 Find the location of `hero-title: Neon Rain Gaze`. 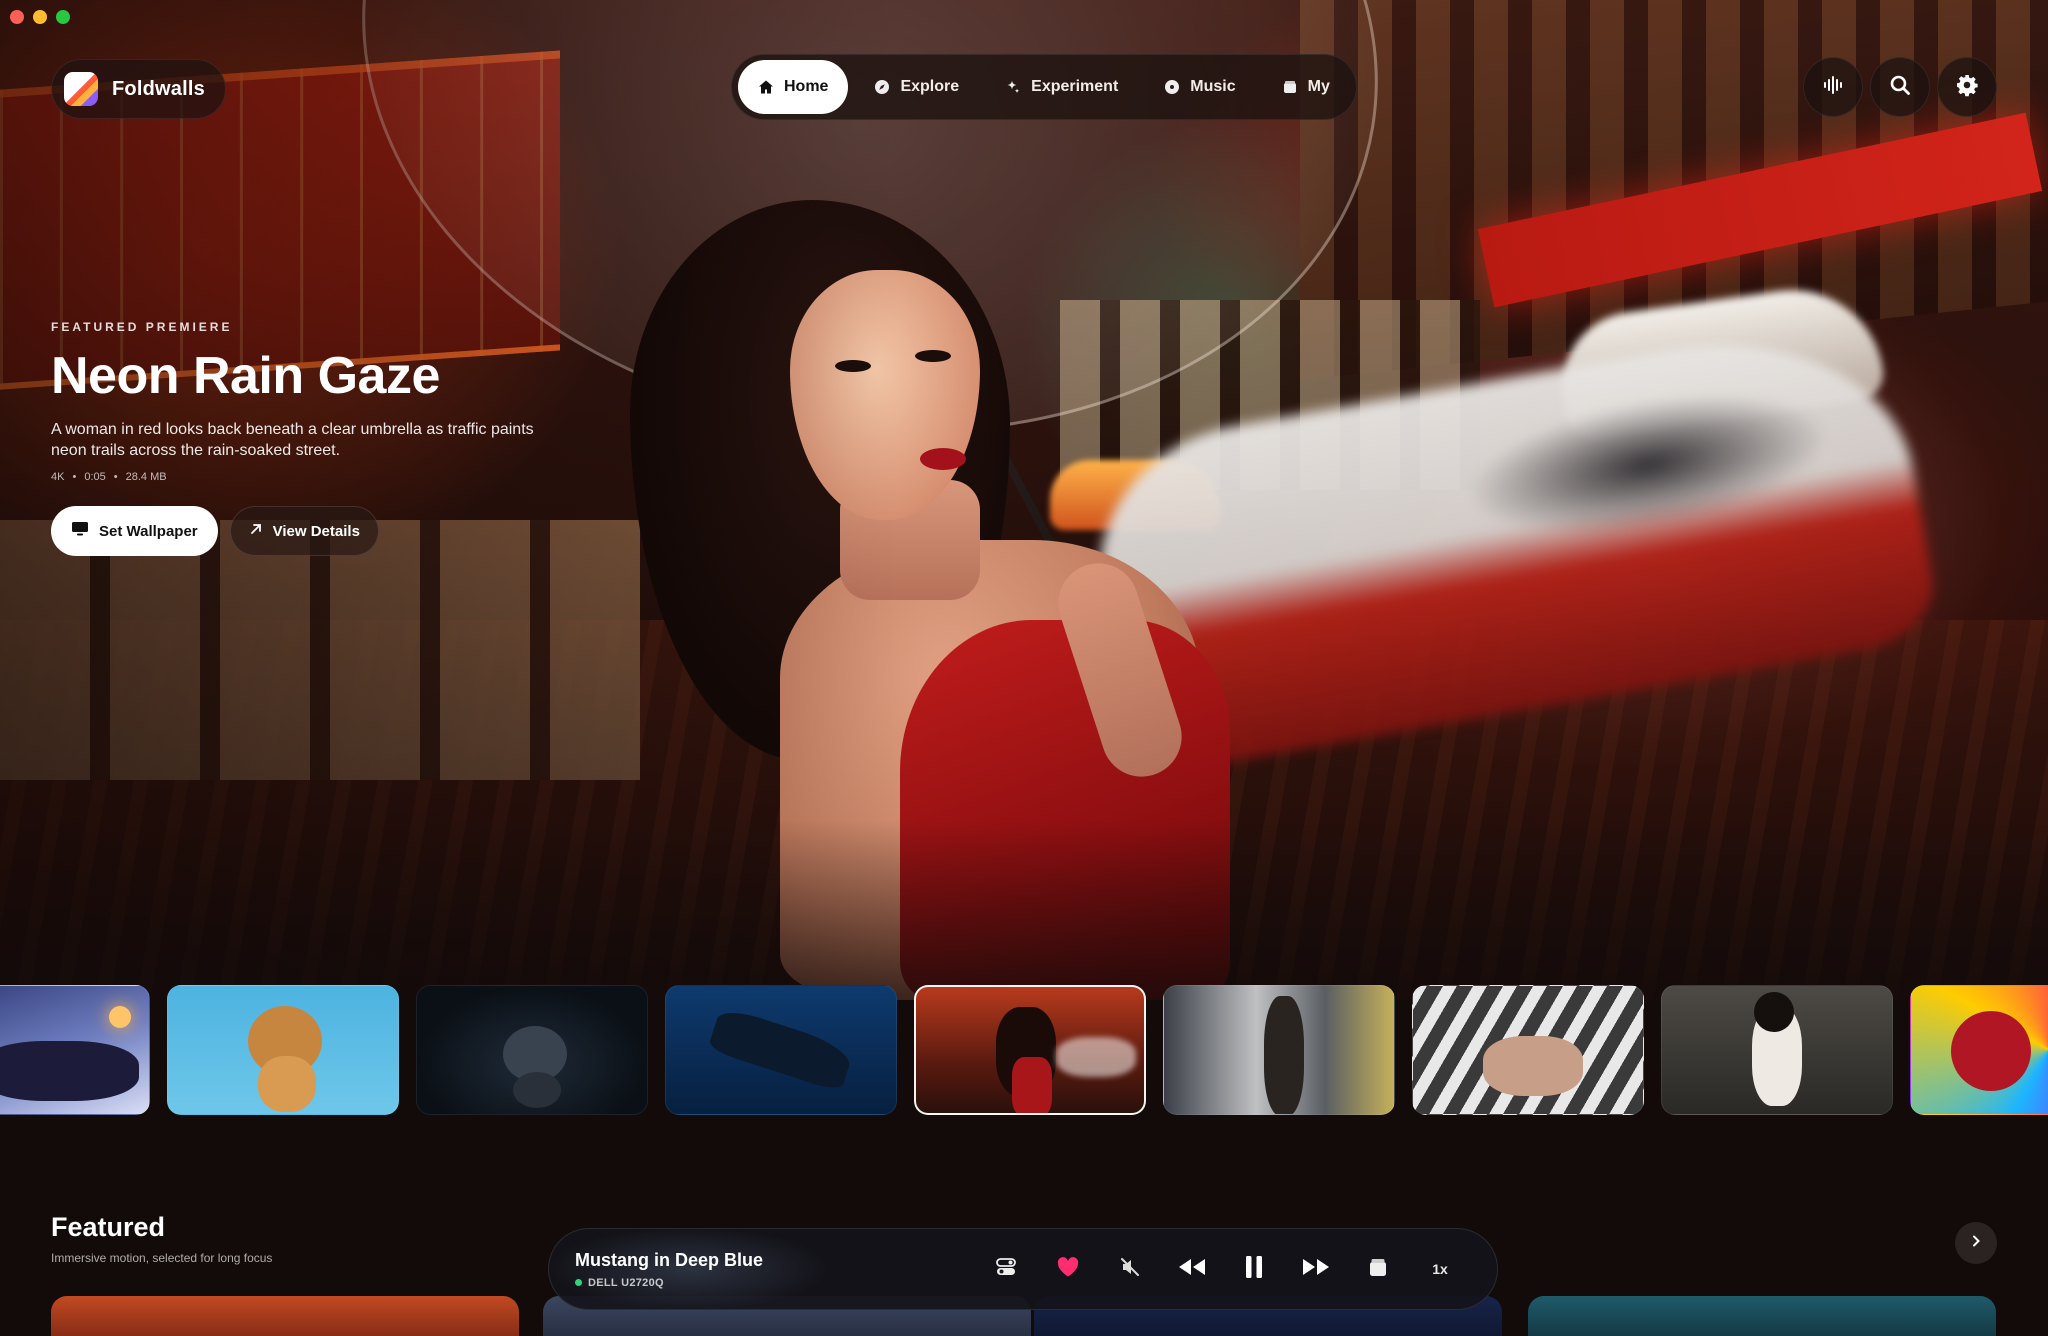

hero-title: Neon Rain Gaze is located at coordinates (245, 376).